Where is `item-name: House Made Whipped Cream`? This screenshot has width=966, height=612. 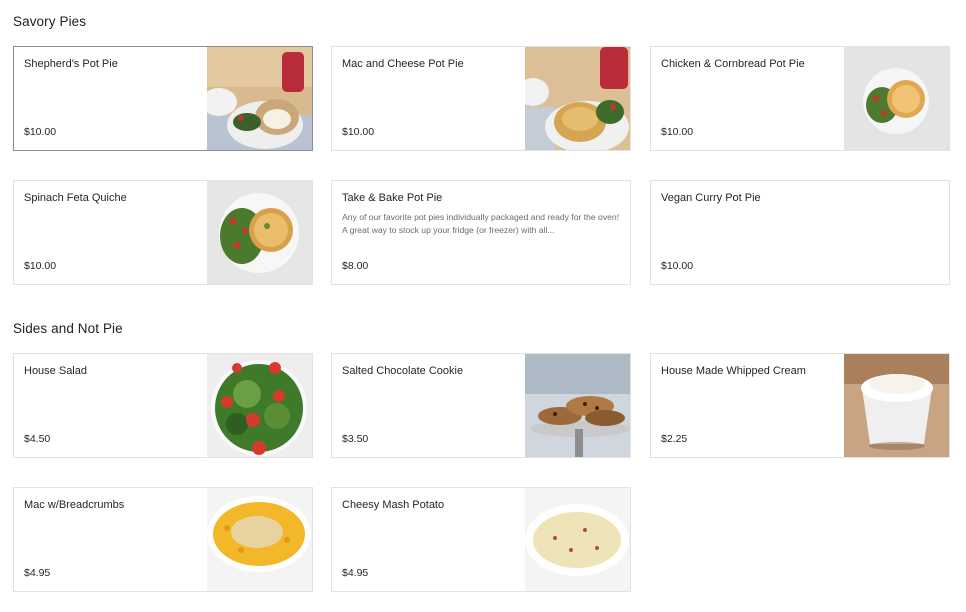
item-name: House Made Whipped Cream is located at coordinates (733, 371).